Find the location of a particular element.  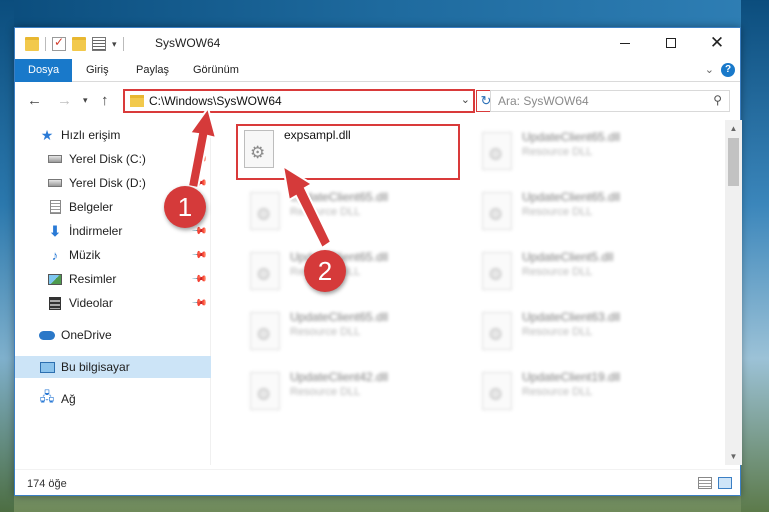

file-name: UpdateClient5.dll is located at coordinates (568, 257).